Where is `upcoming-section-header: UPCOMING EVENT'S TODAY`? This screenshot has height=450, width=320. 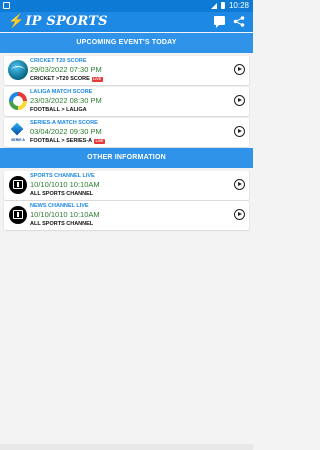
upcoming-section-header: UPCOMING EVENT'S TODAY is located at coordinates (126, 43).